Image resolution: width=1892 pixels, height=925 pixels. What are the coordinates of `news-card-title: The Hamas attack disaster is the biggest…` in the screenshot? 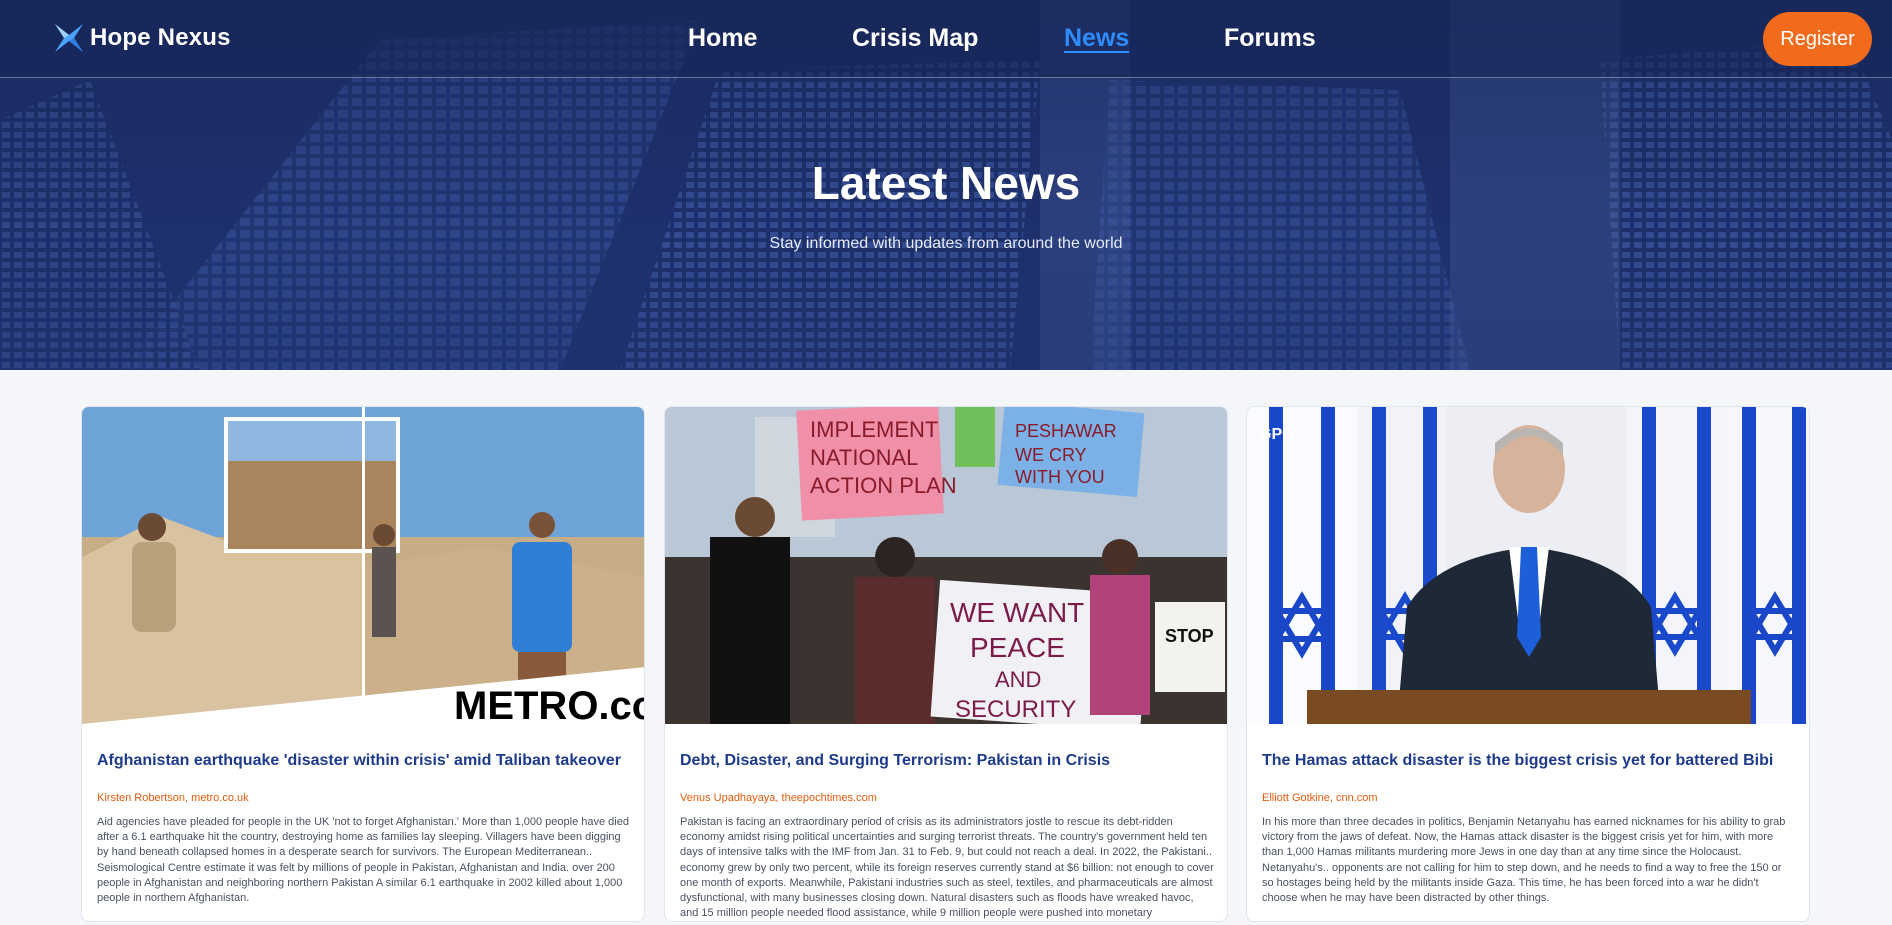 It's located at (1529, 761).